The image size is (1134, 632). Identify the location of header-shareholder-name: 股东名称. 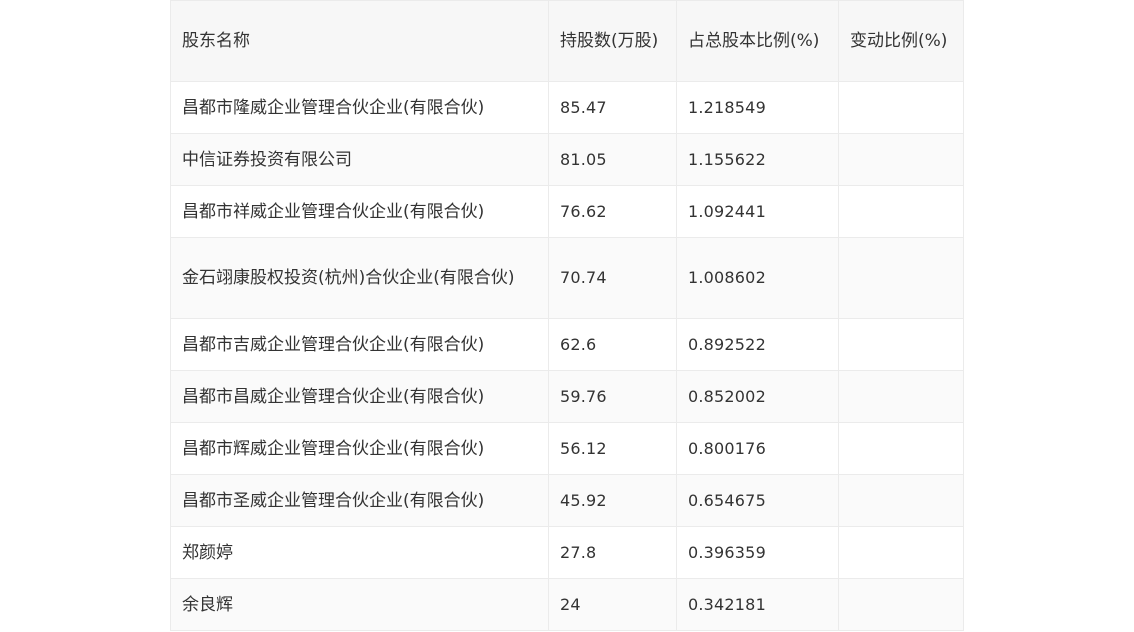
(359, 41).